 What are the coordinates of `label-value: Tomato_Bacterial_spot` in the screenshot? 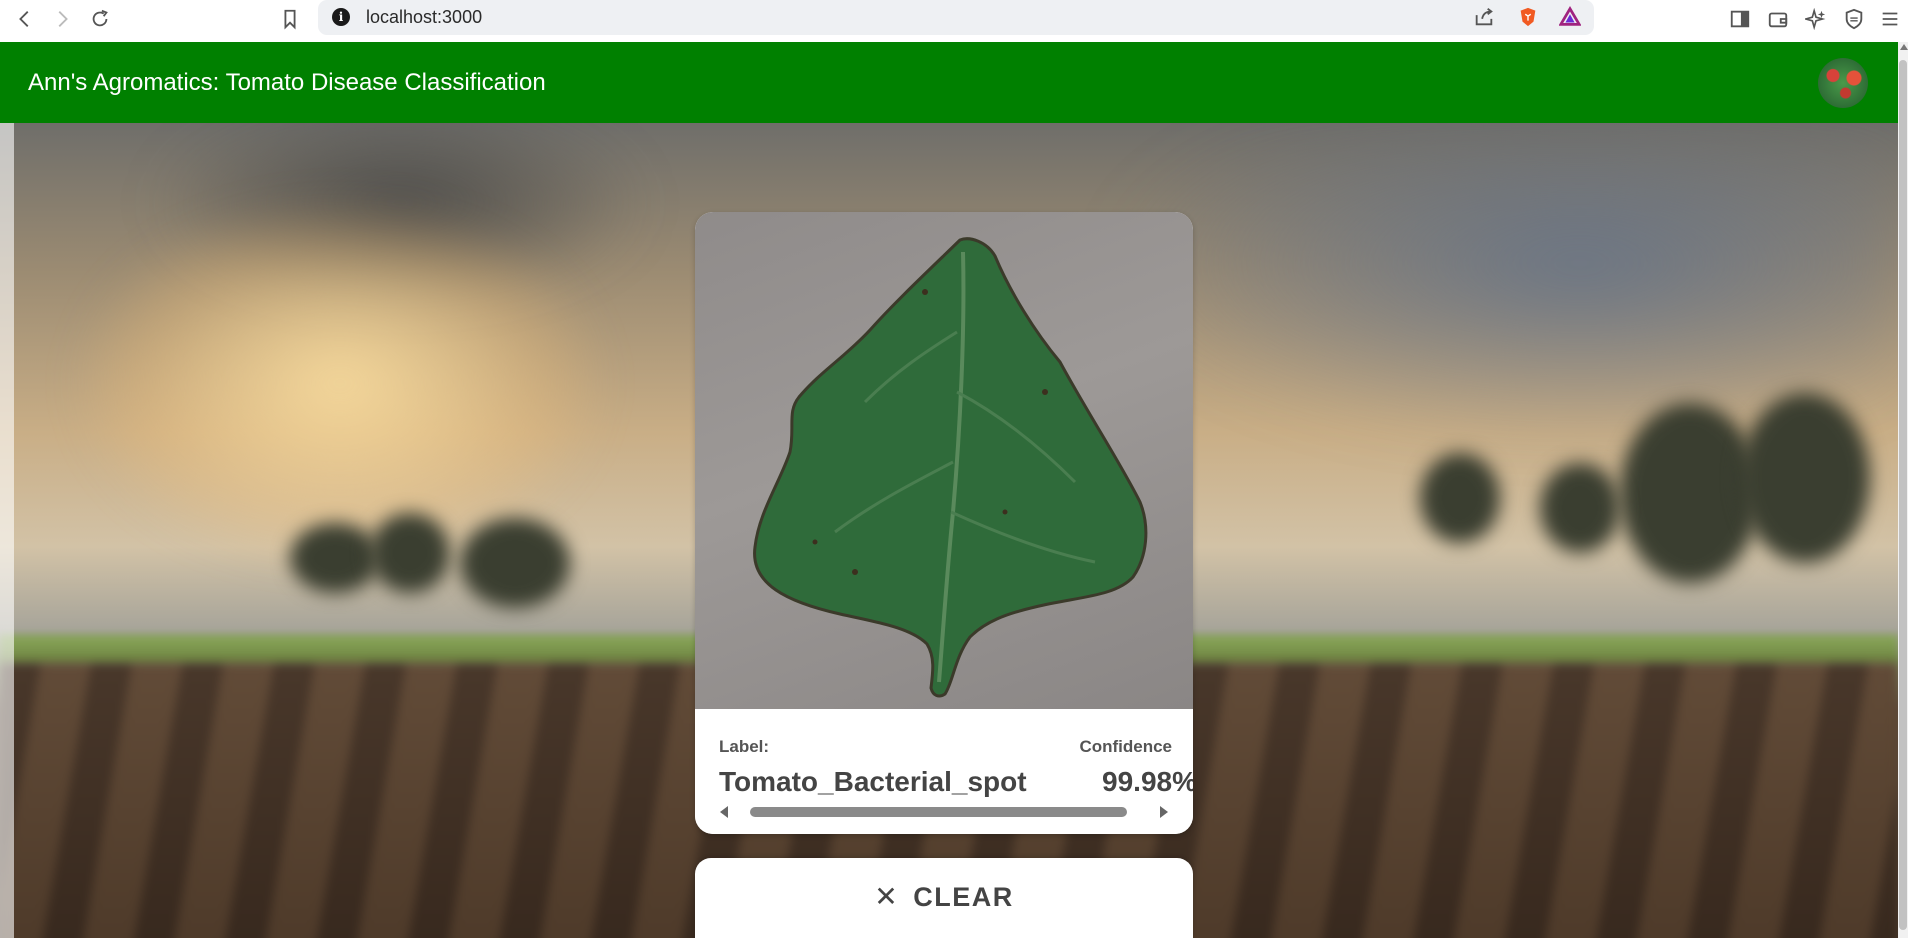 It's located at (873, 781).